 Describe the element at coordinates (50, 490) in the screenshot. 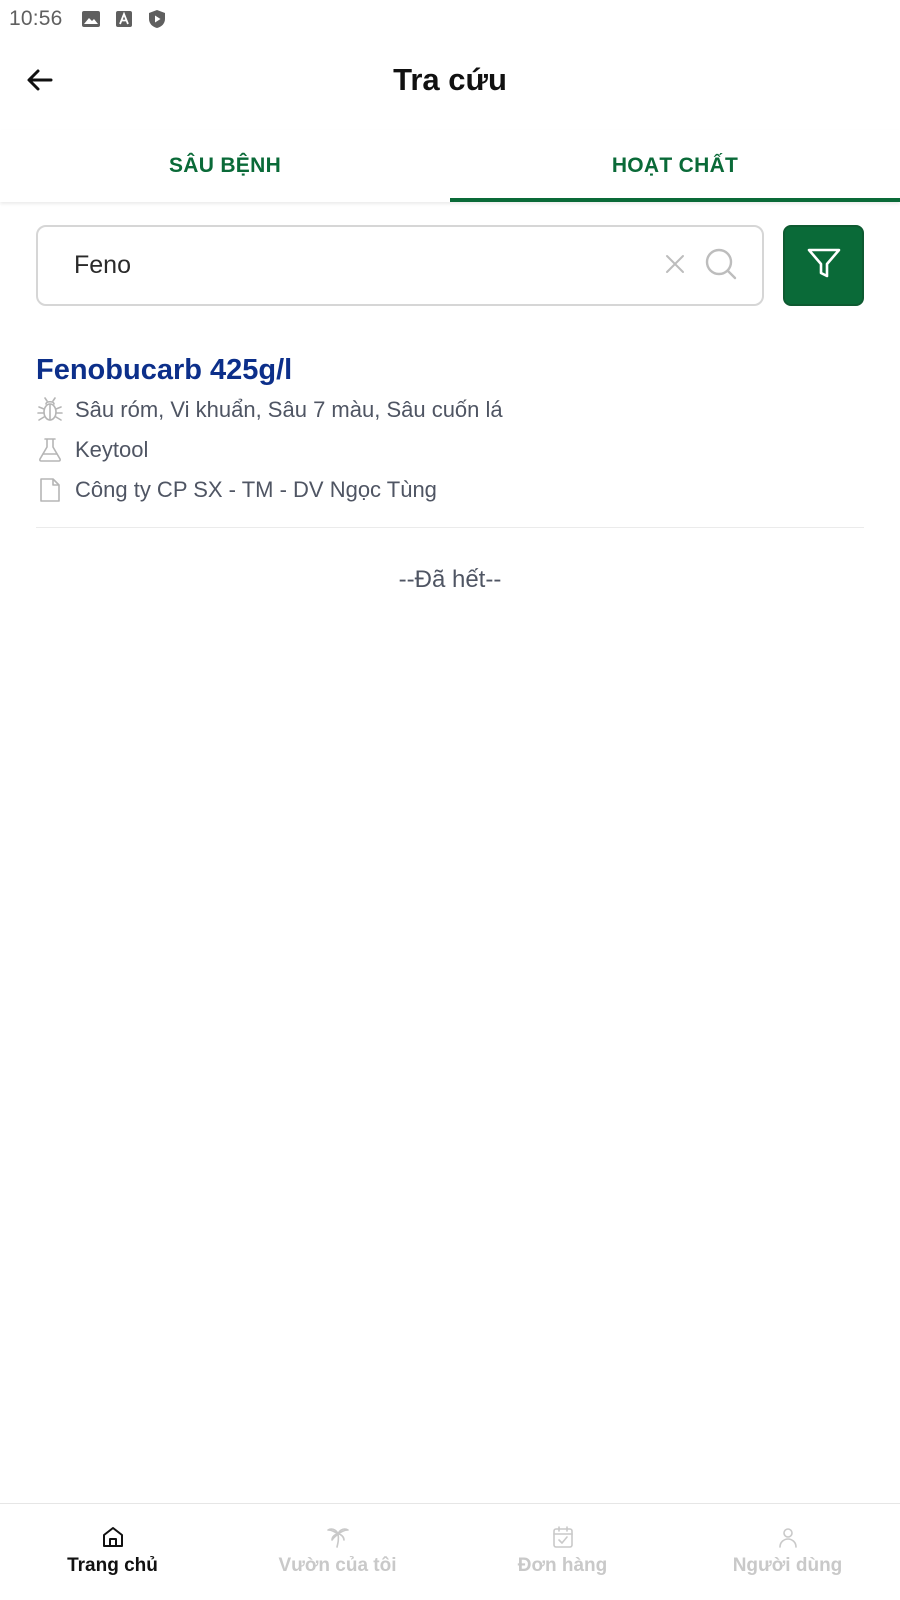

I see `document-icon` at that location.